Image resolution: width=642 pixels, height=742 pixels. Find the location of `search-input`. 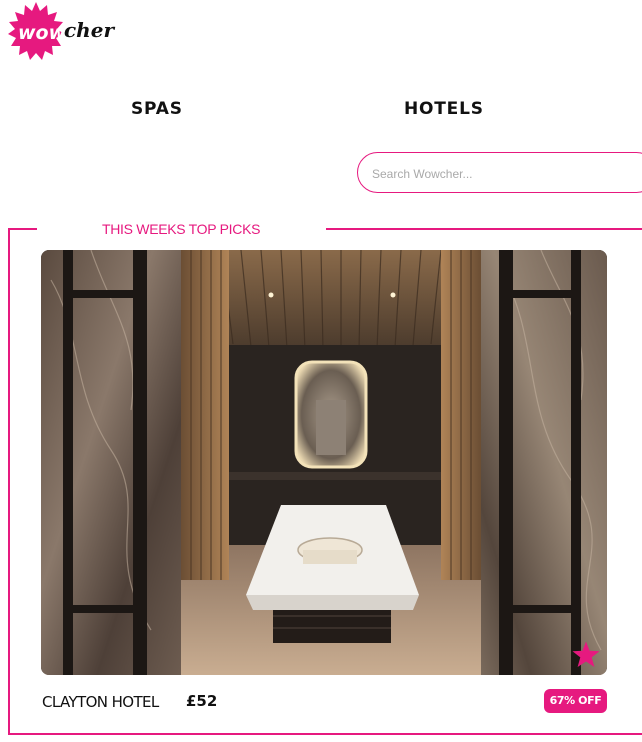

search-input is located at coordinates (502, 174).